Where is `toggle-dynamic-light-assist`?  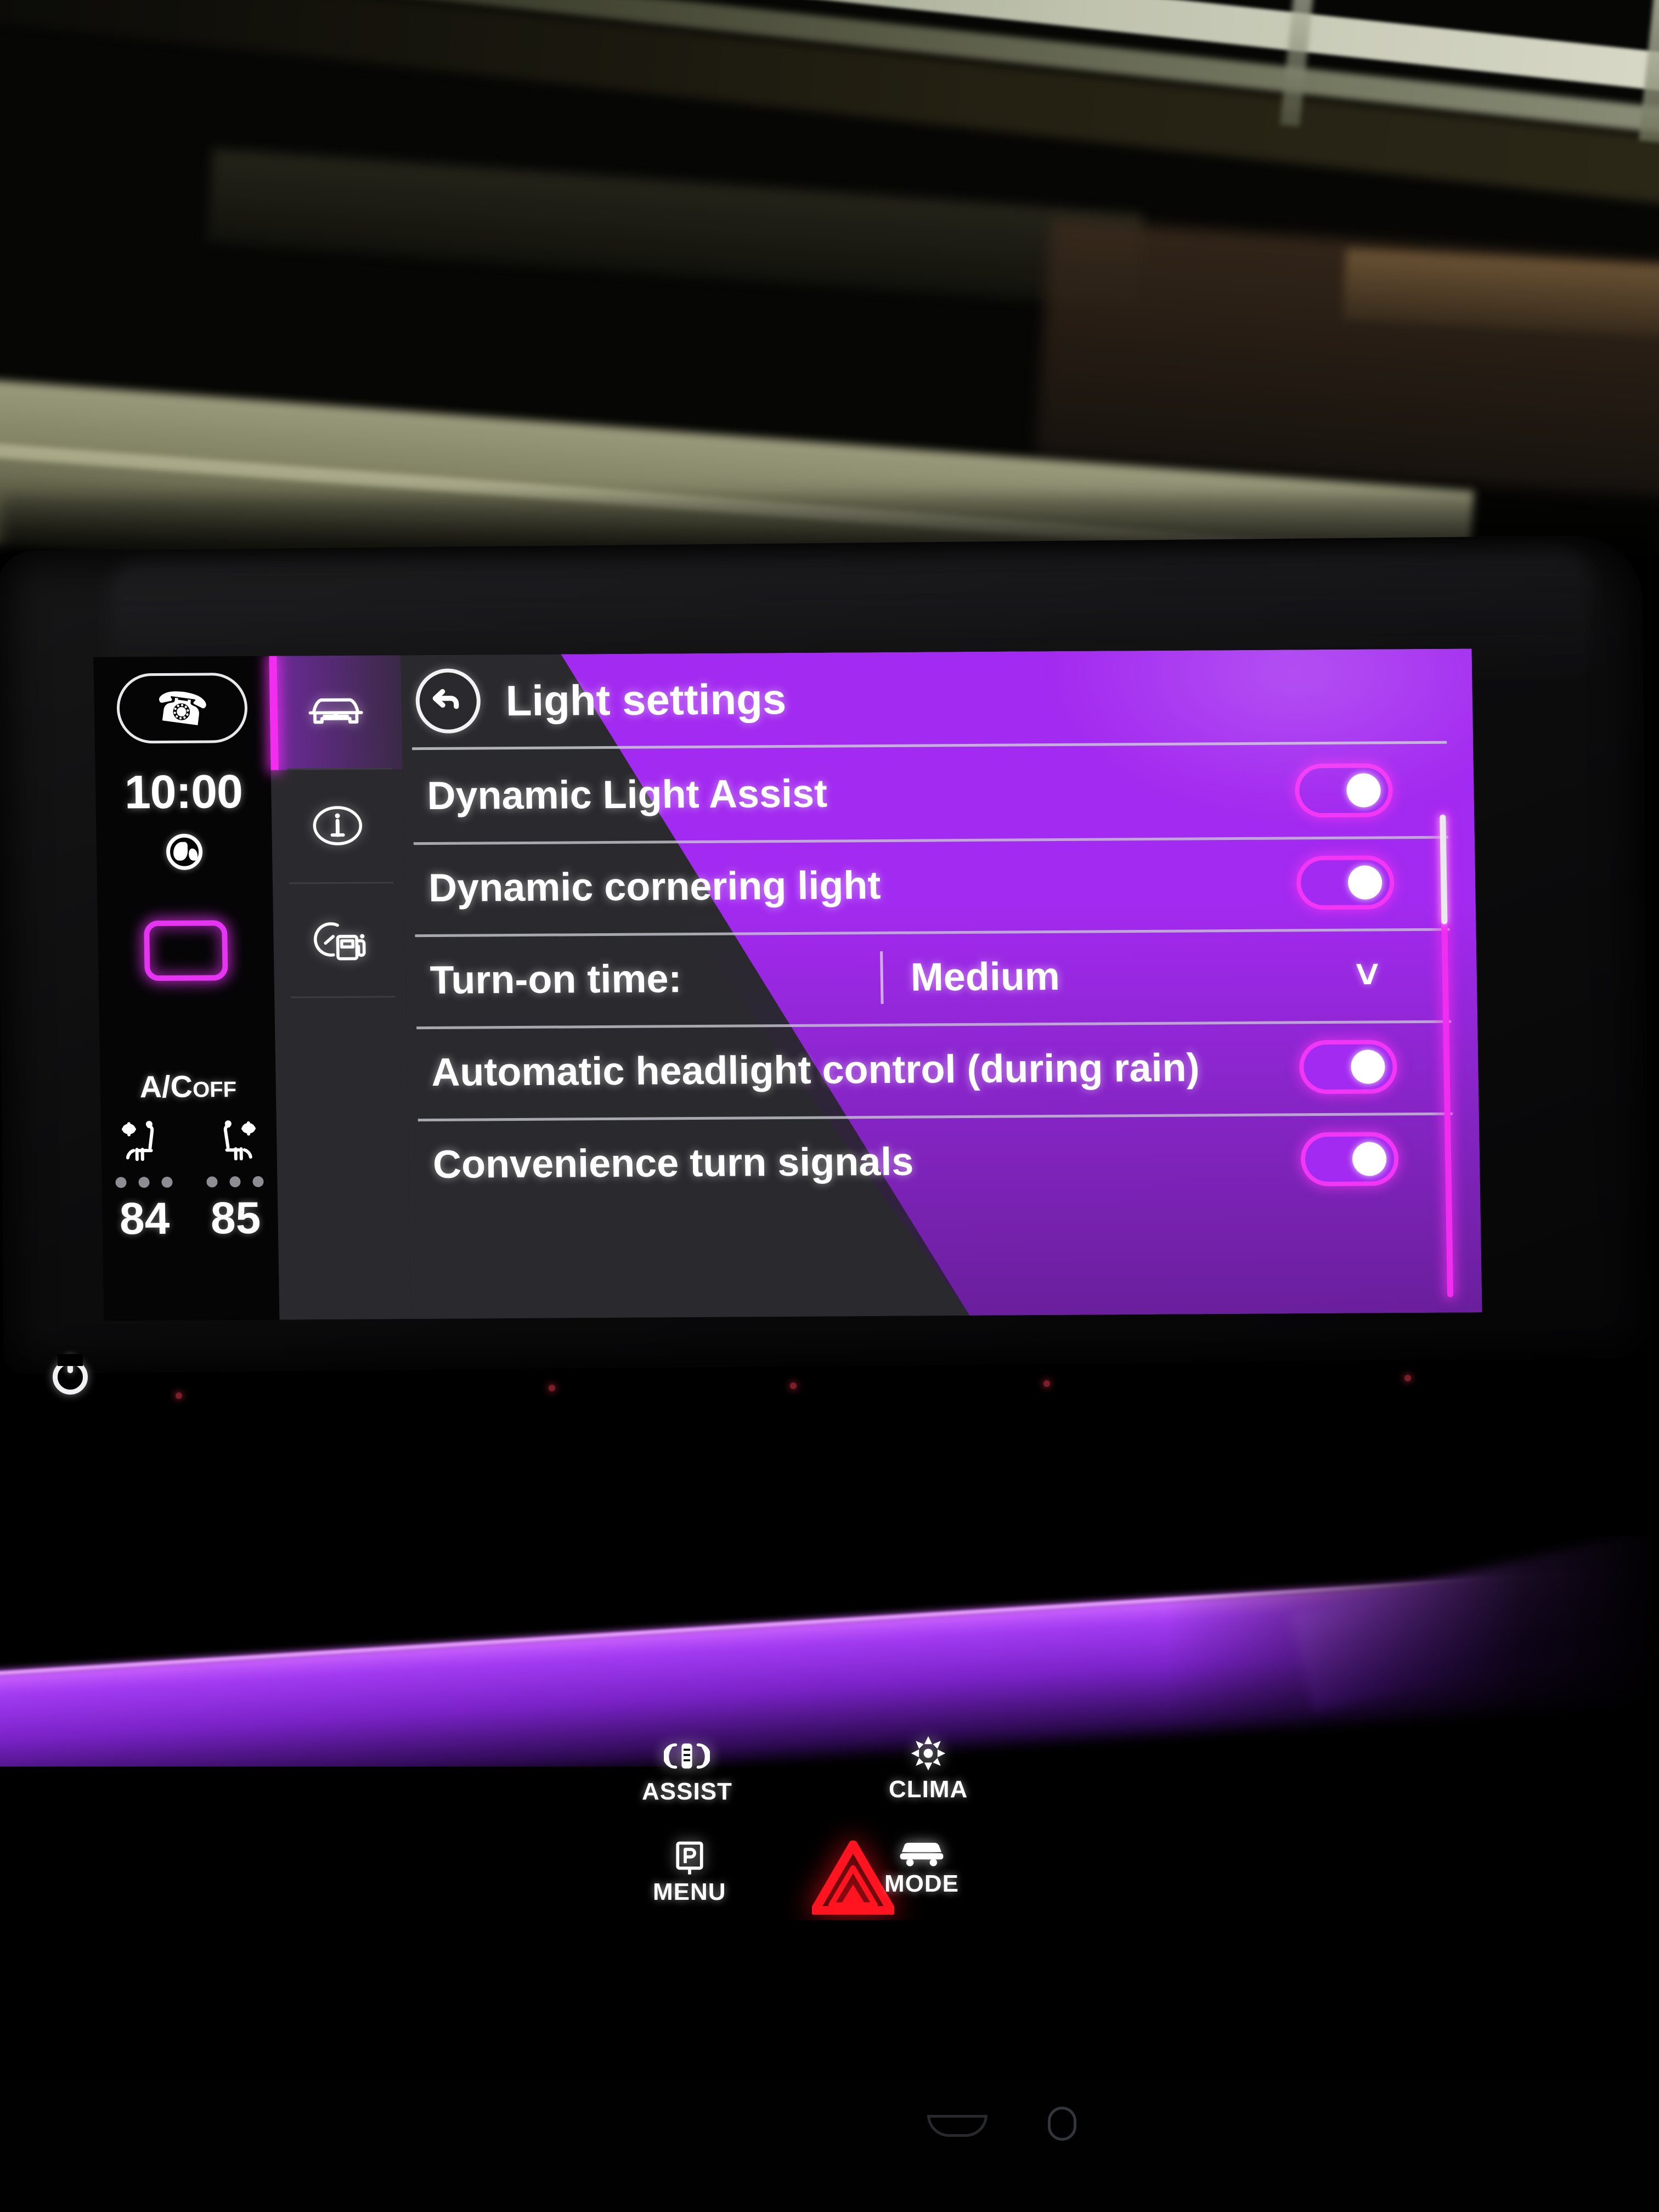
toggle-dynamic-light-assist is located at coordinates (1343, 790).